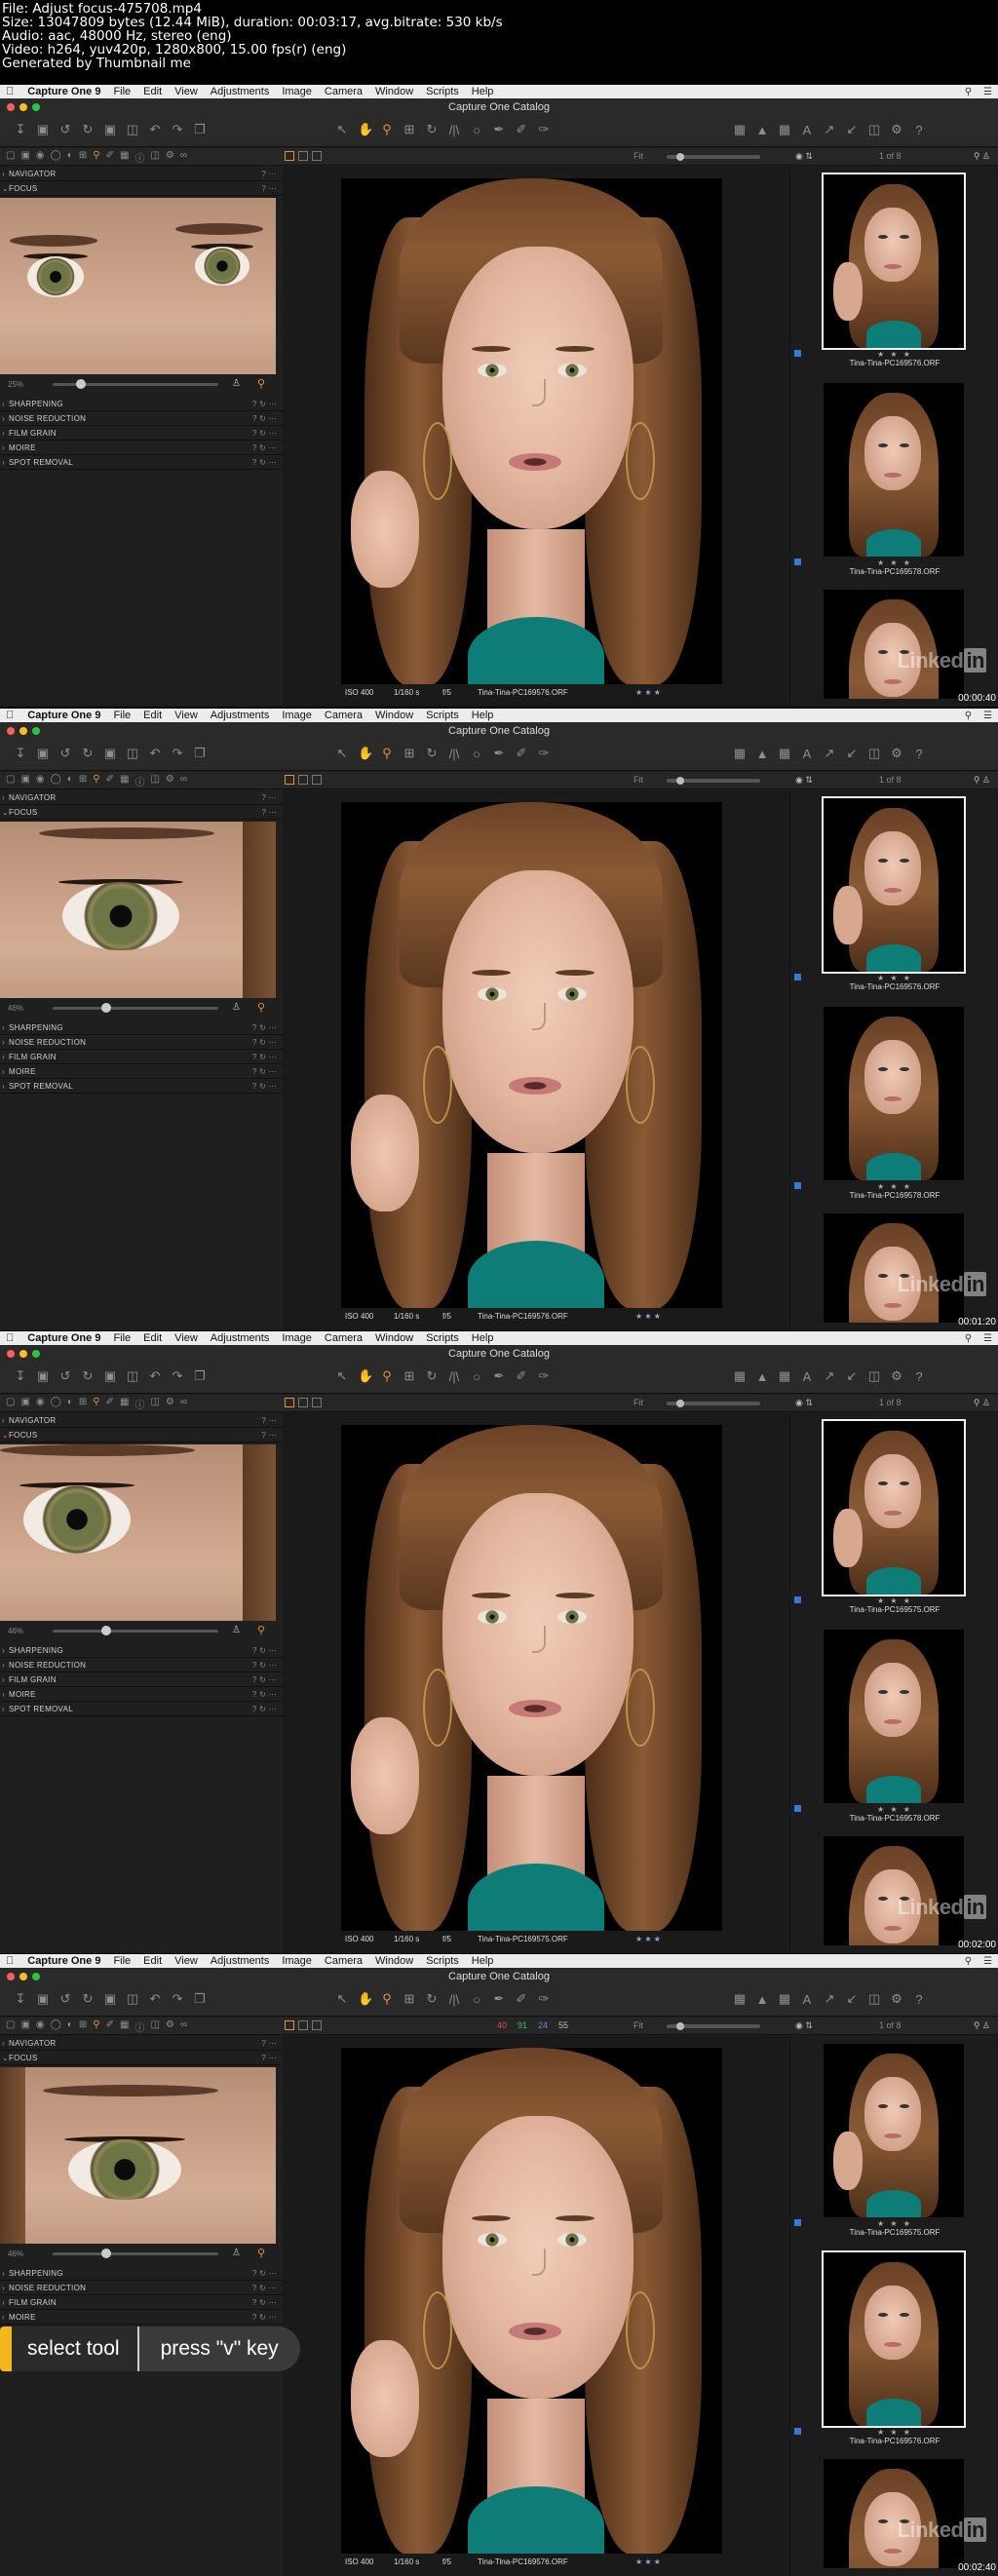 This screenshot has width=998, height=2576. Describe the element at coordinates (40, 781) in the screenshot. I see `lens-tab-icon: ◉` at that location.